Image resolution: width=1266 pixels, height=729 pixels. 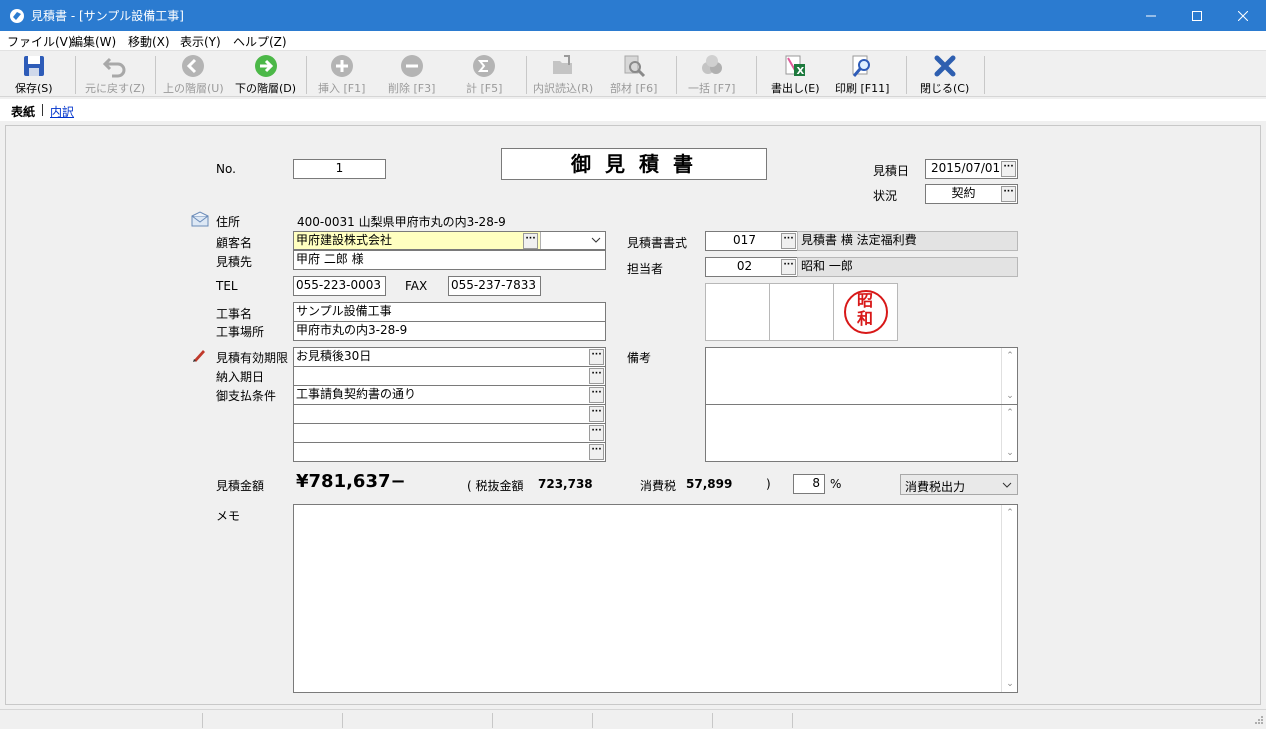 What do you see at coordinates (907, 241) in the screenshot?
I see `format-name: 見積書 横 法定福利費` at bounding box center [907, 241].